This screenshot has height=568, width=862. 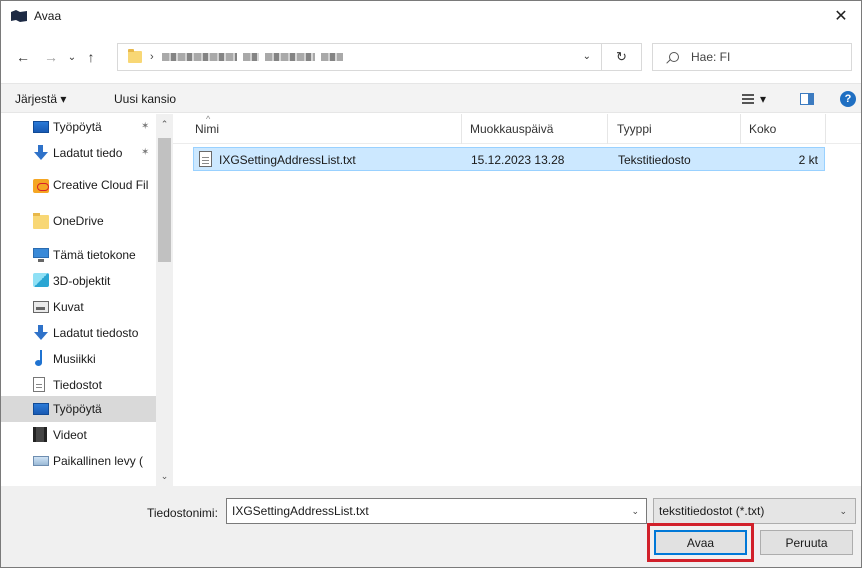 I want to click on up-arrow-icon: ↑, so click(x=91, y=57).